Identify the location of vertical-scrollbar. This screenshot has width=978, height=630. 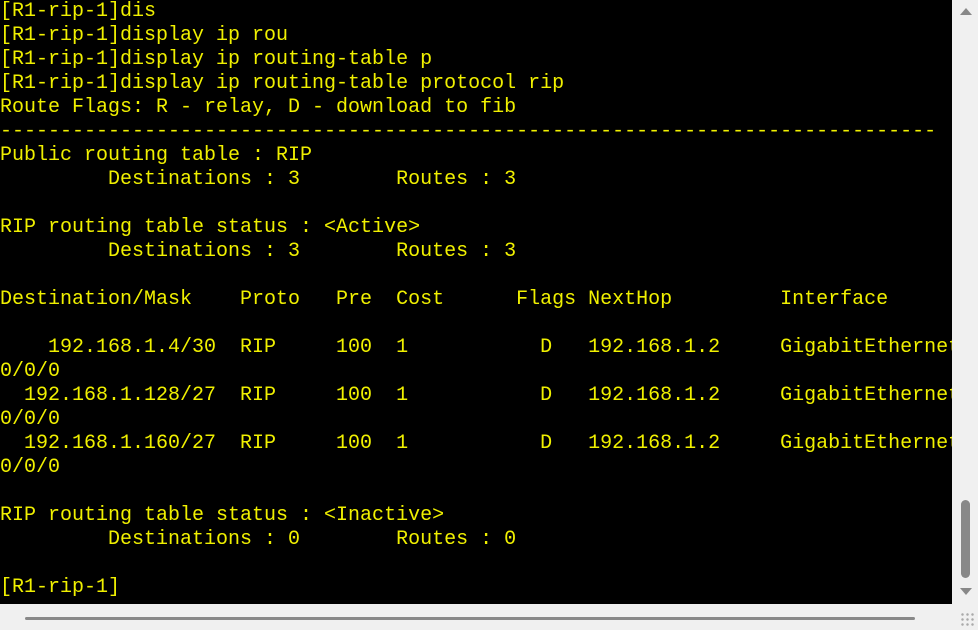
(965, 302).